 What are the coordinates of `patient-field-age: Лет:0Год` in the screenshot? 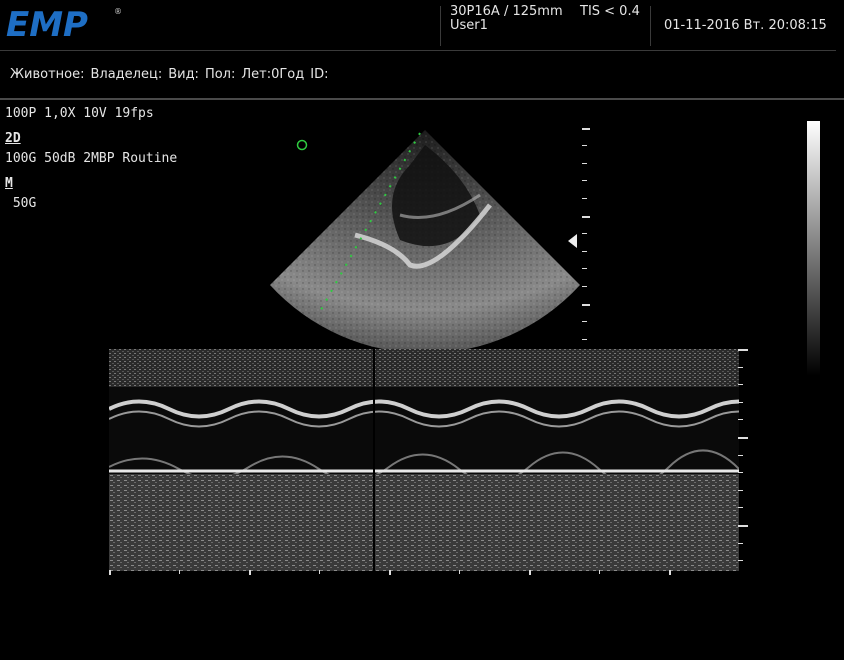 It's located at (272, 74).